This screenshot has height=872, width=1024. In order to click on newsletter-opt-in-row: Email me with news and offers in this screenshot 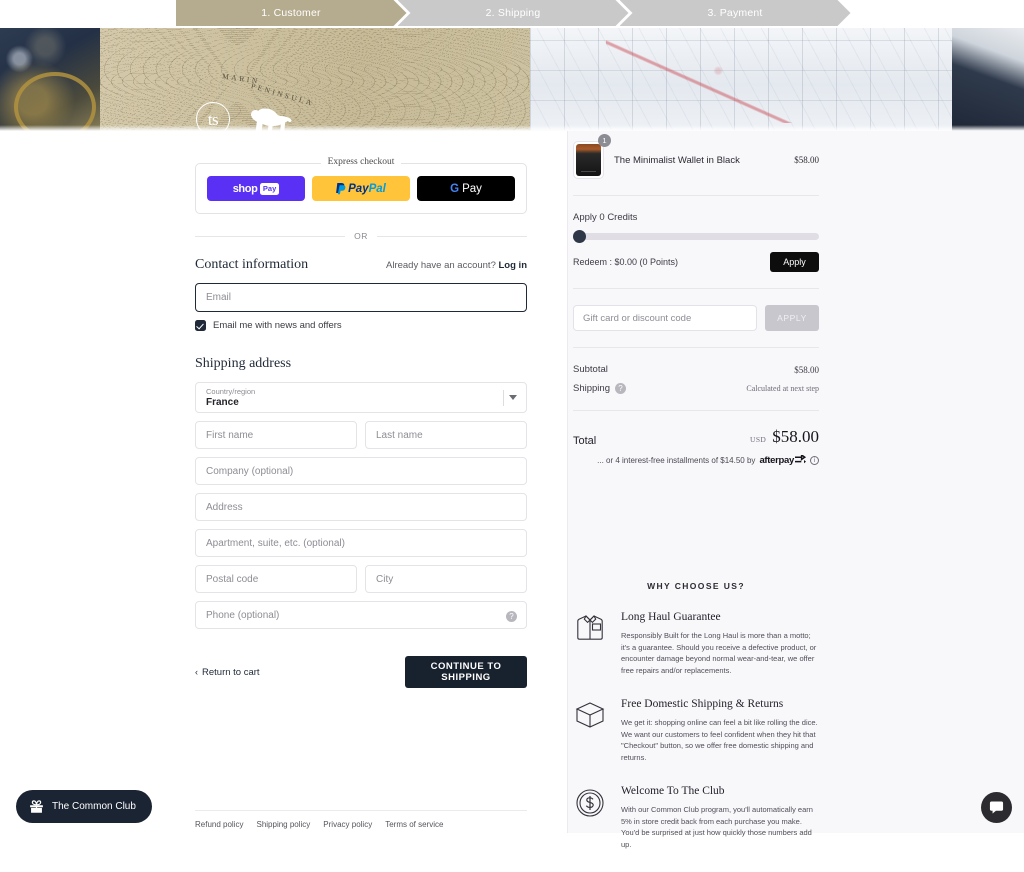, I will do `click(361, 325)`.